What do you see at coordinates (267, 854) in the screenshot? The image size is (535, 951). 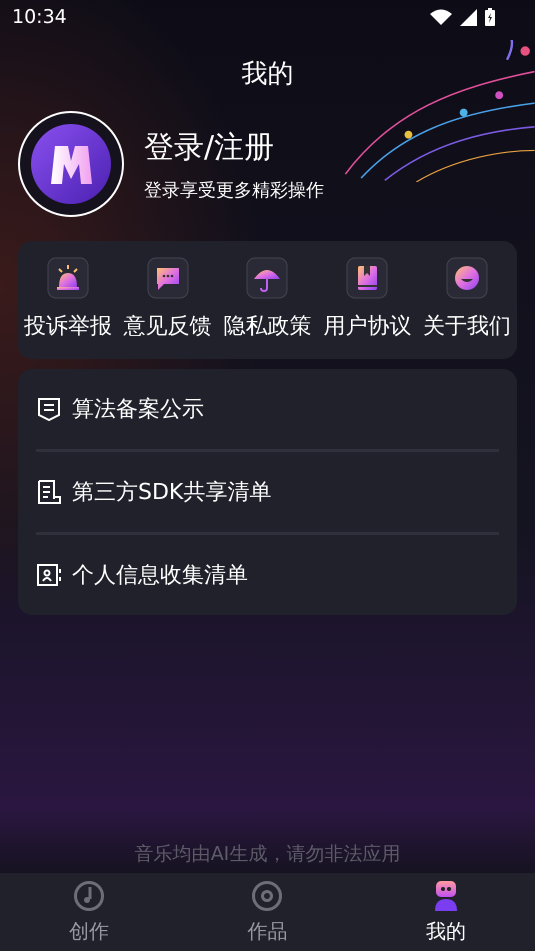 I see `disclaimer-text: 音乐均由AI生成，请勿非法应用` at bounding box center [267, 854].